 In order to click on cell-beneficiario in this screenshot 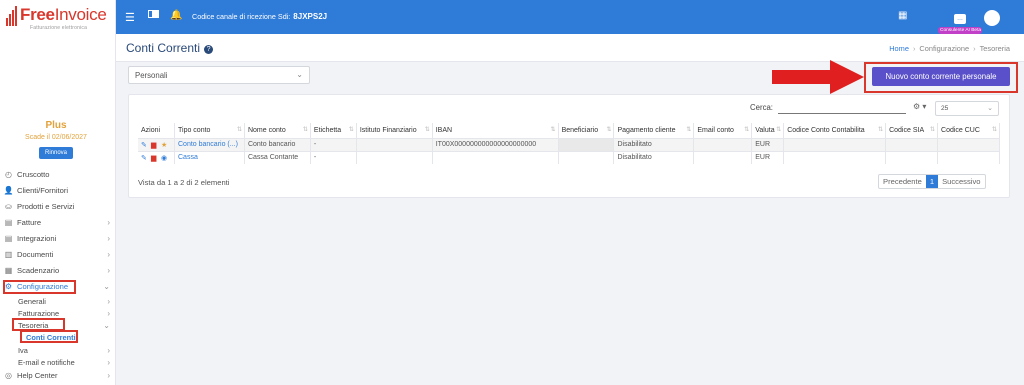, I will do `click(586, 144)`.